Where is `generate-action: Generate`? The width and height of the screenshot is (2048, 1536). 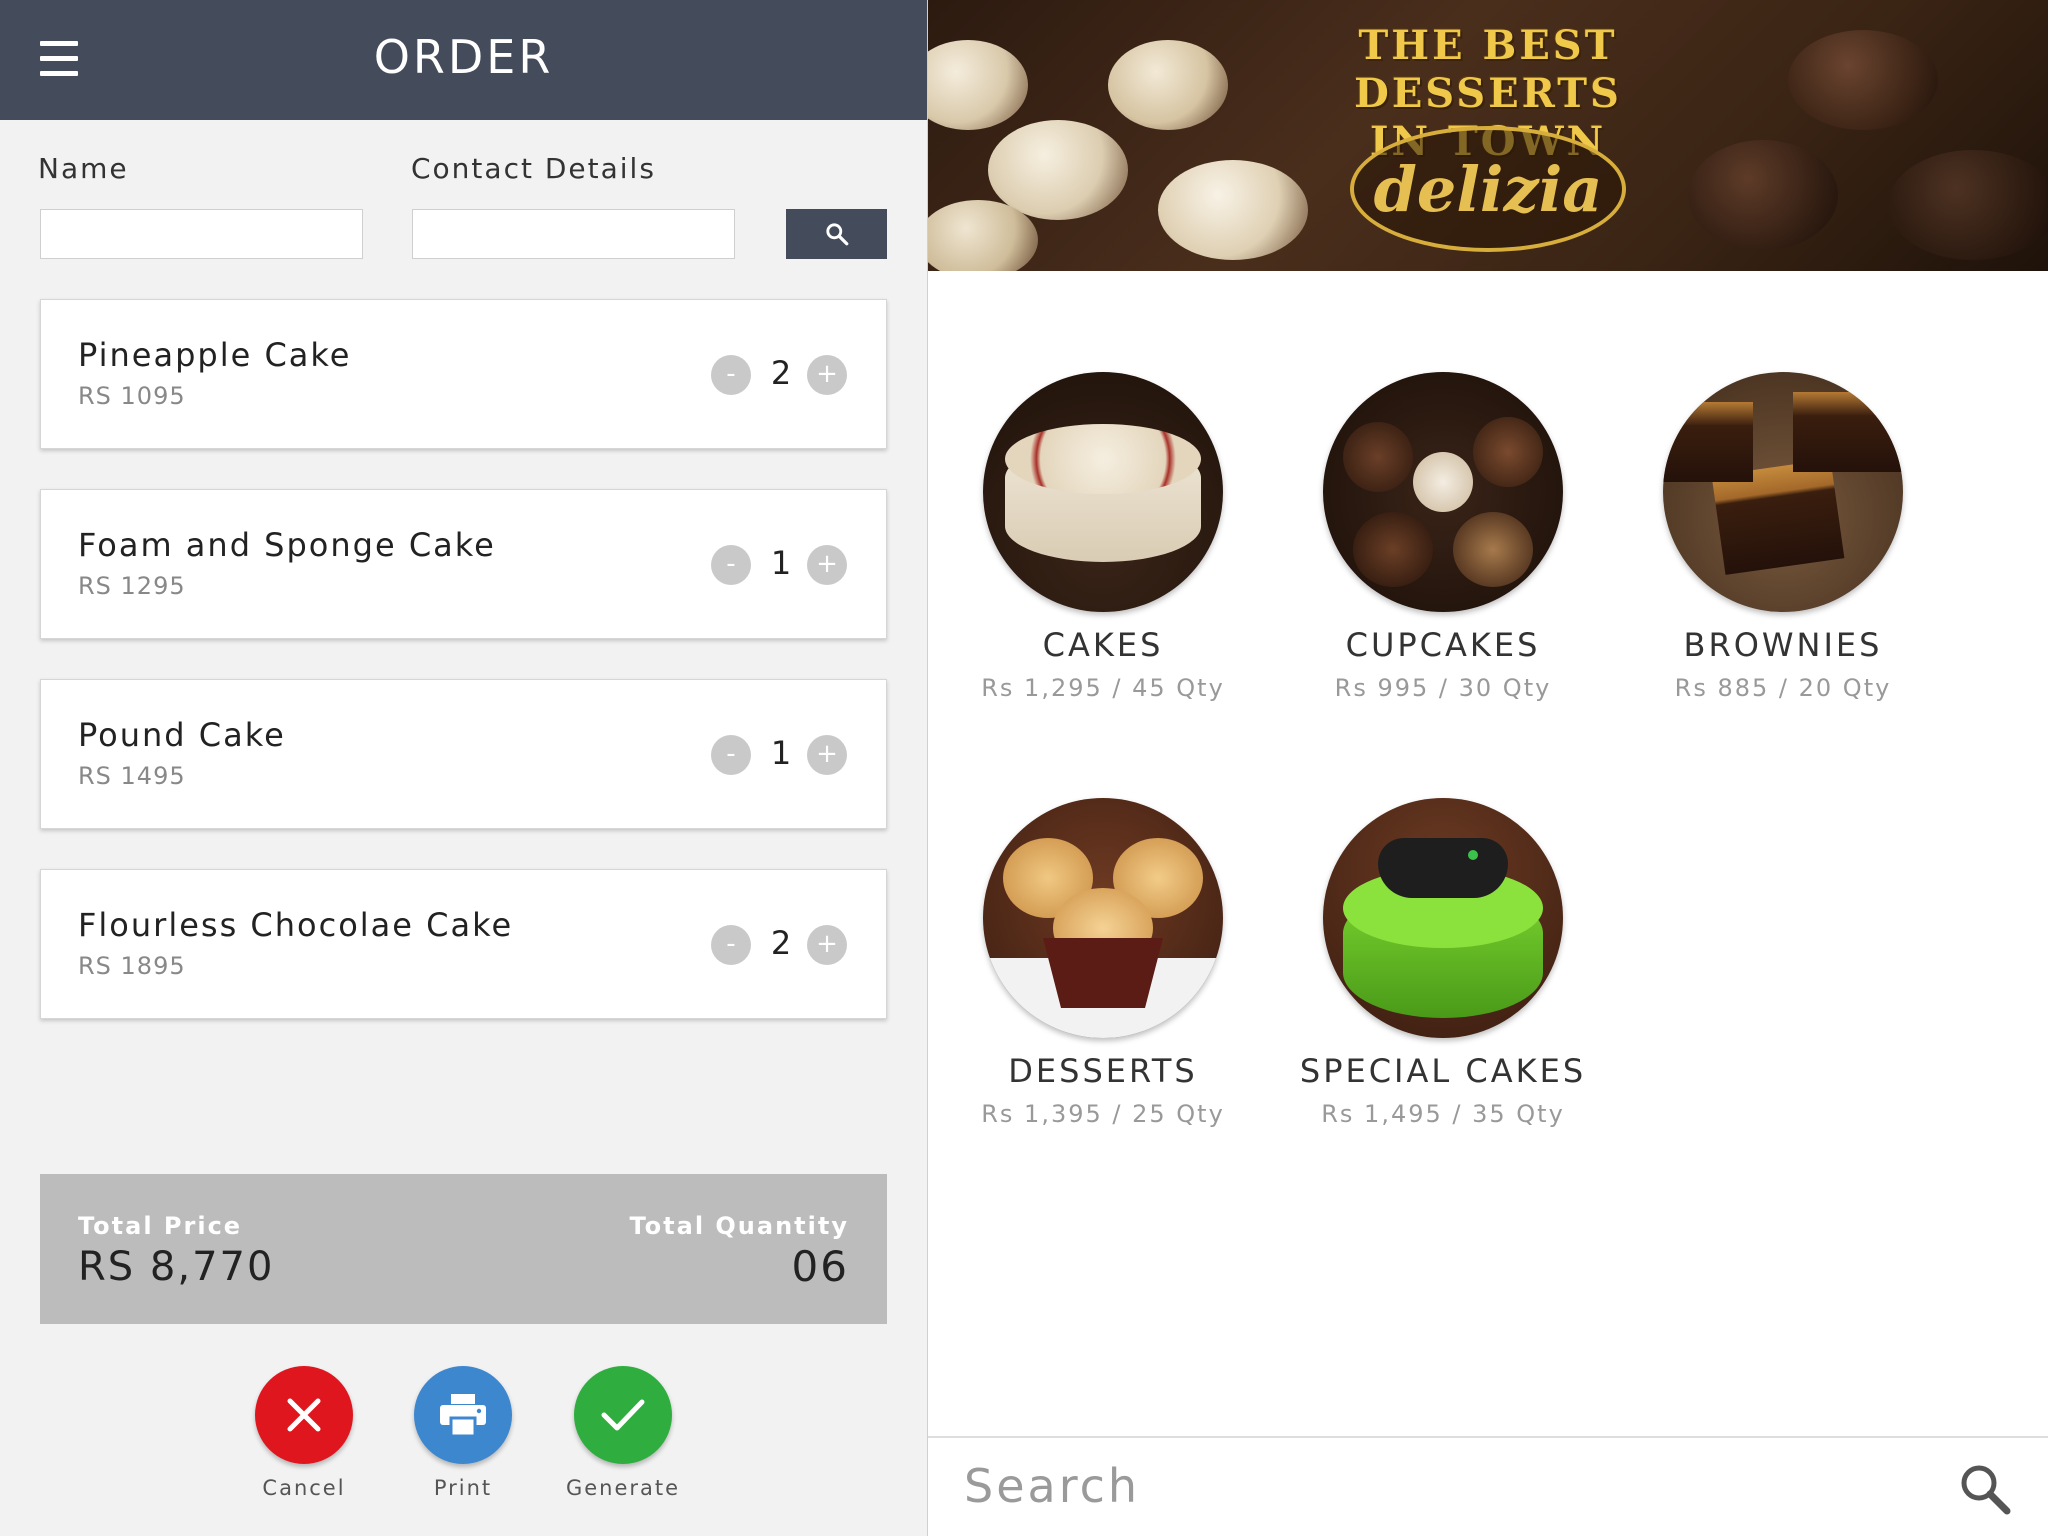
generate-action: Generate is located at coordinates (623, 1433).